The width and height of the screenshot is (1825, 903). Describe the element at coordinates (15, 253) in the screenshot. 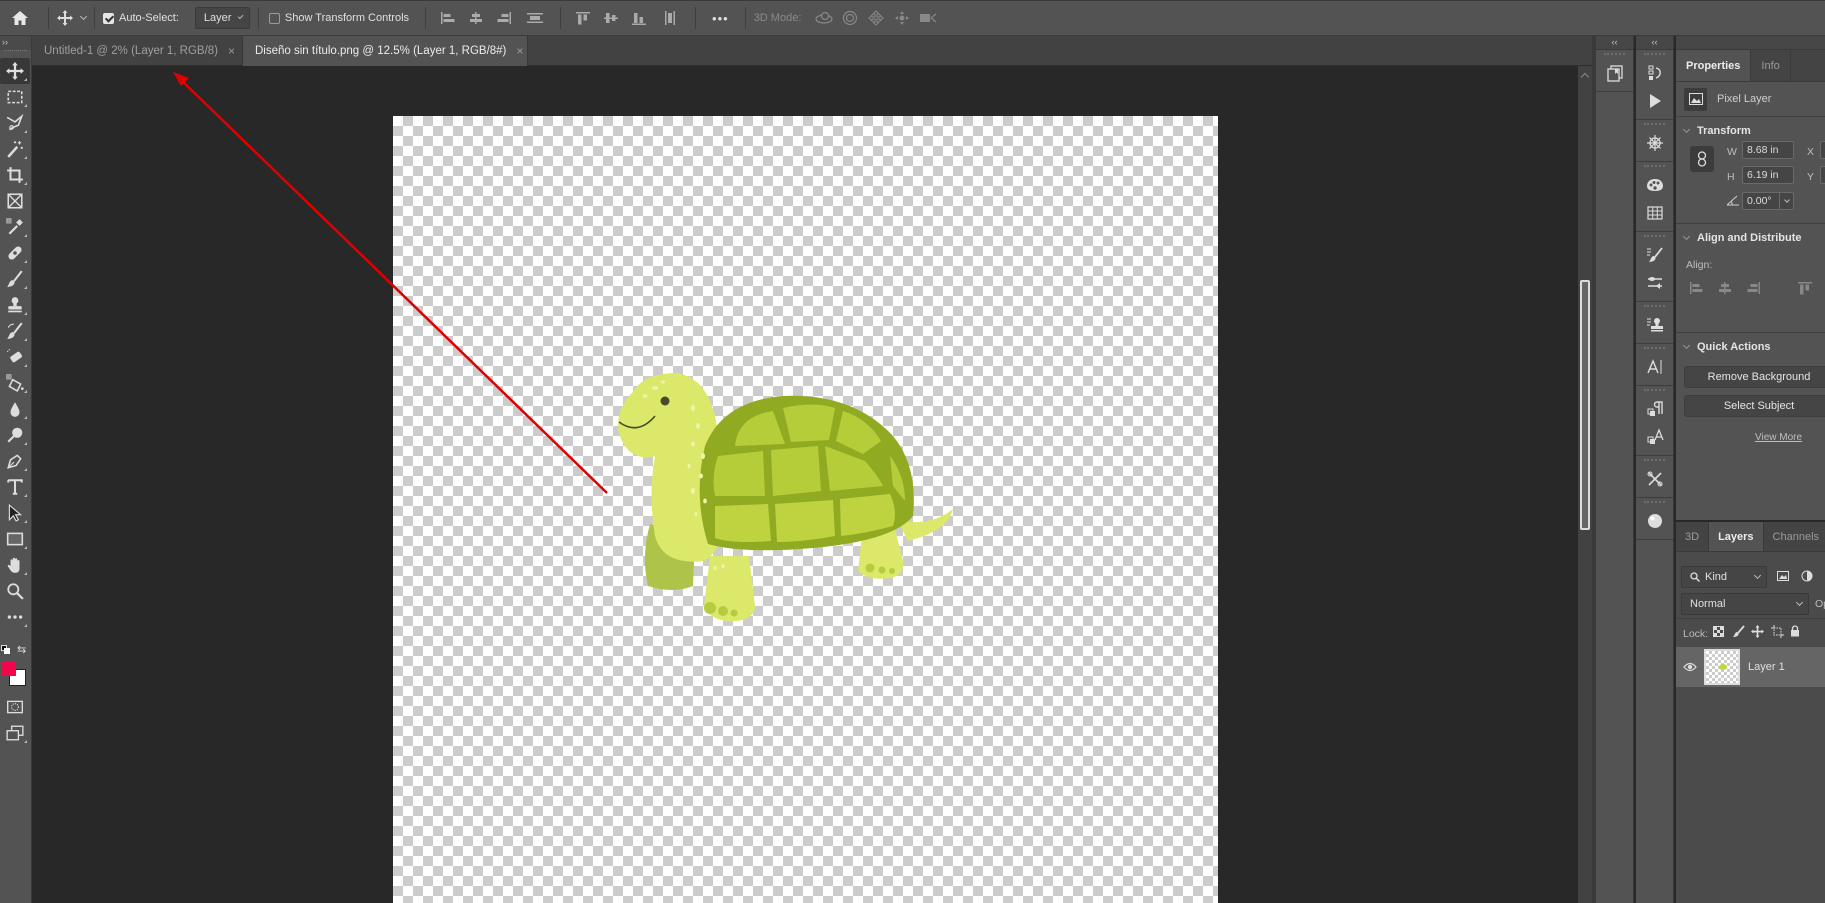

I see `spot-healing-brush-tool` at that location.